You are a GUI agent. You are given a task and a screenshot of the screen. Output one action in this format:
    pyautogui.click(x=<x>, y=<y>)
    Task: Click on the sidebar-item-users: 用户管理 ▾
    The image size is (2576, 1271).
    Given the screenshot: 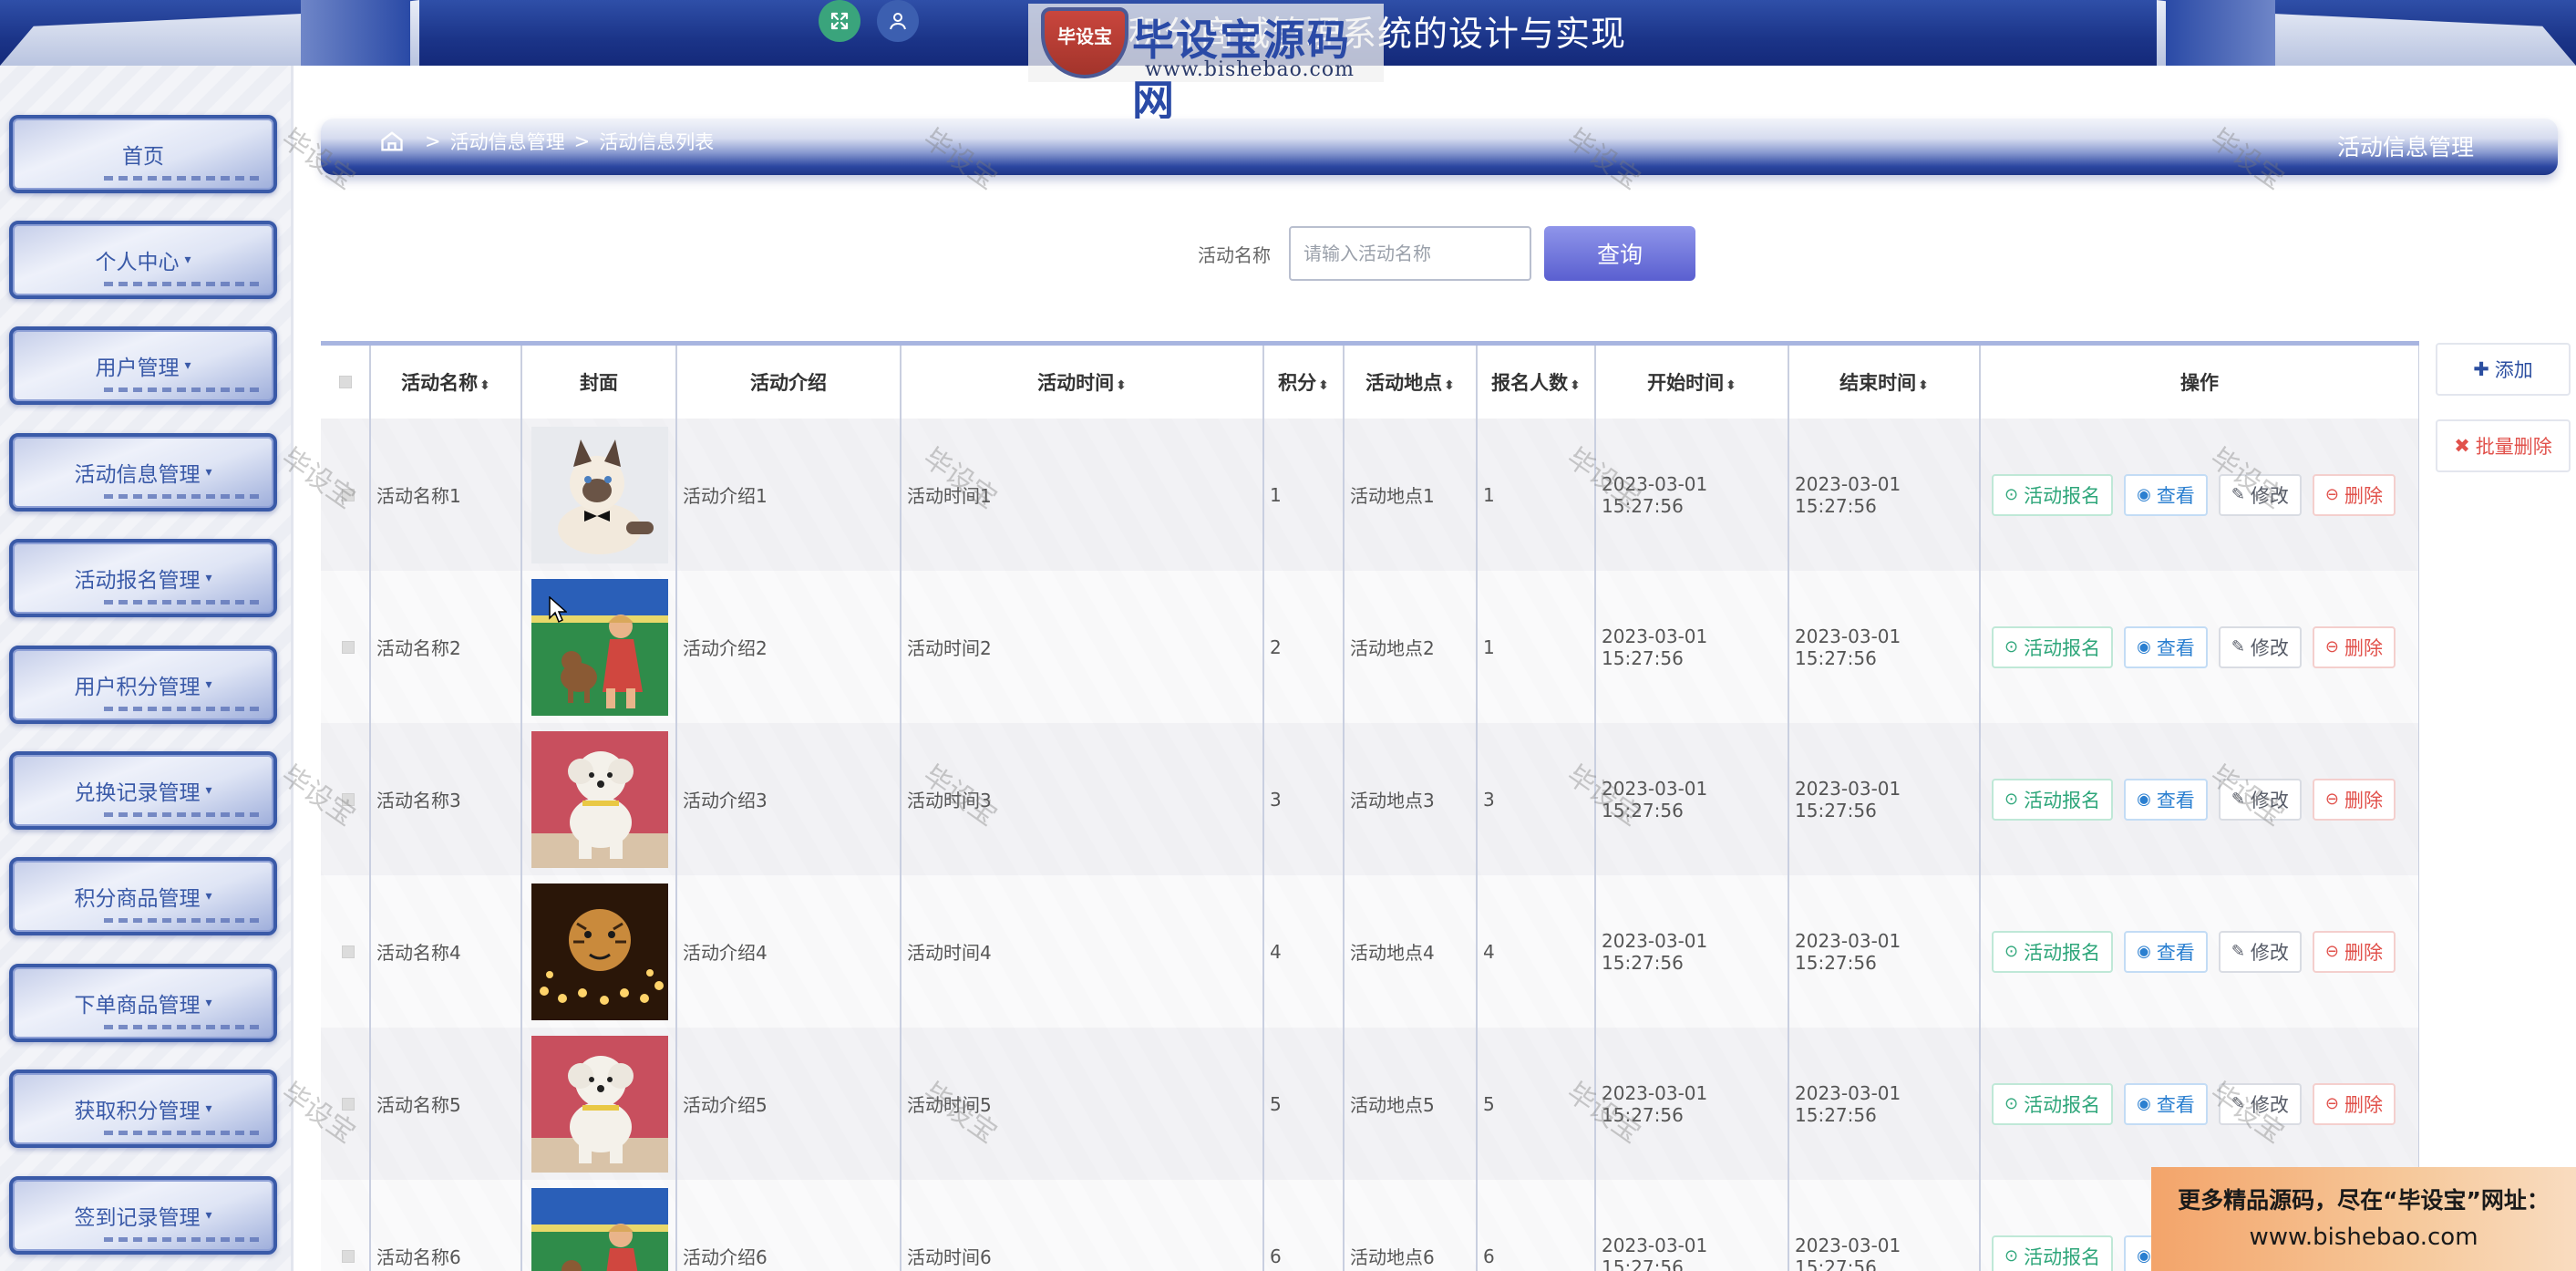 What is the action you would take?
    pyautogui.click(x=143, y=365)
    